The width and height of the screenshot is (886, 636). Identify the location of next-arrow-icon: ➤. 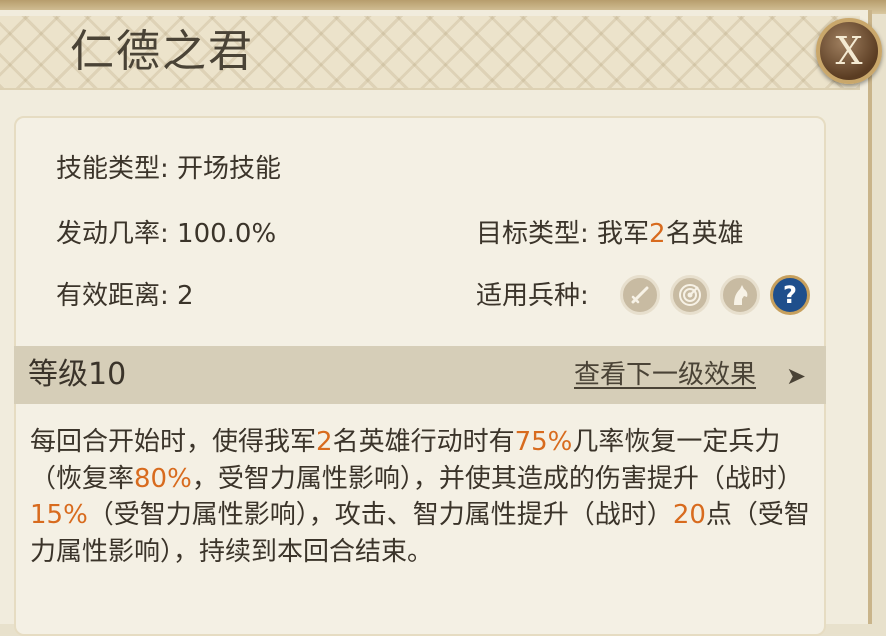
(796, 376).